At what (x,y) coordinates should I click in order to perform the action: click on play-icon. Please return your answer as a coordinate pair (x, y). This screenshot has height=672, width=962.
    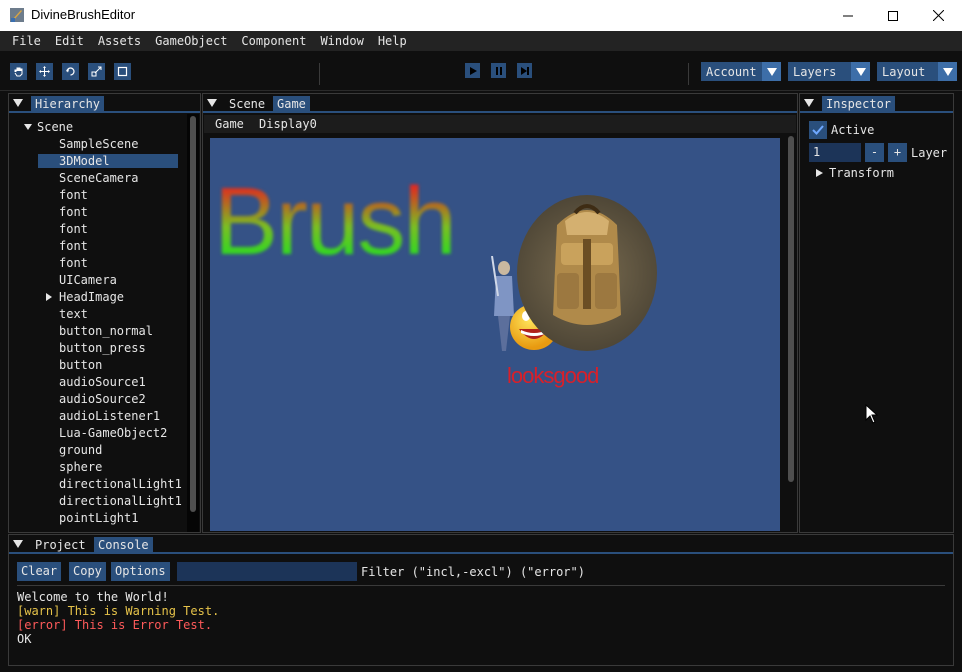
    Looking at the image, I should click on (473, 70).